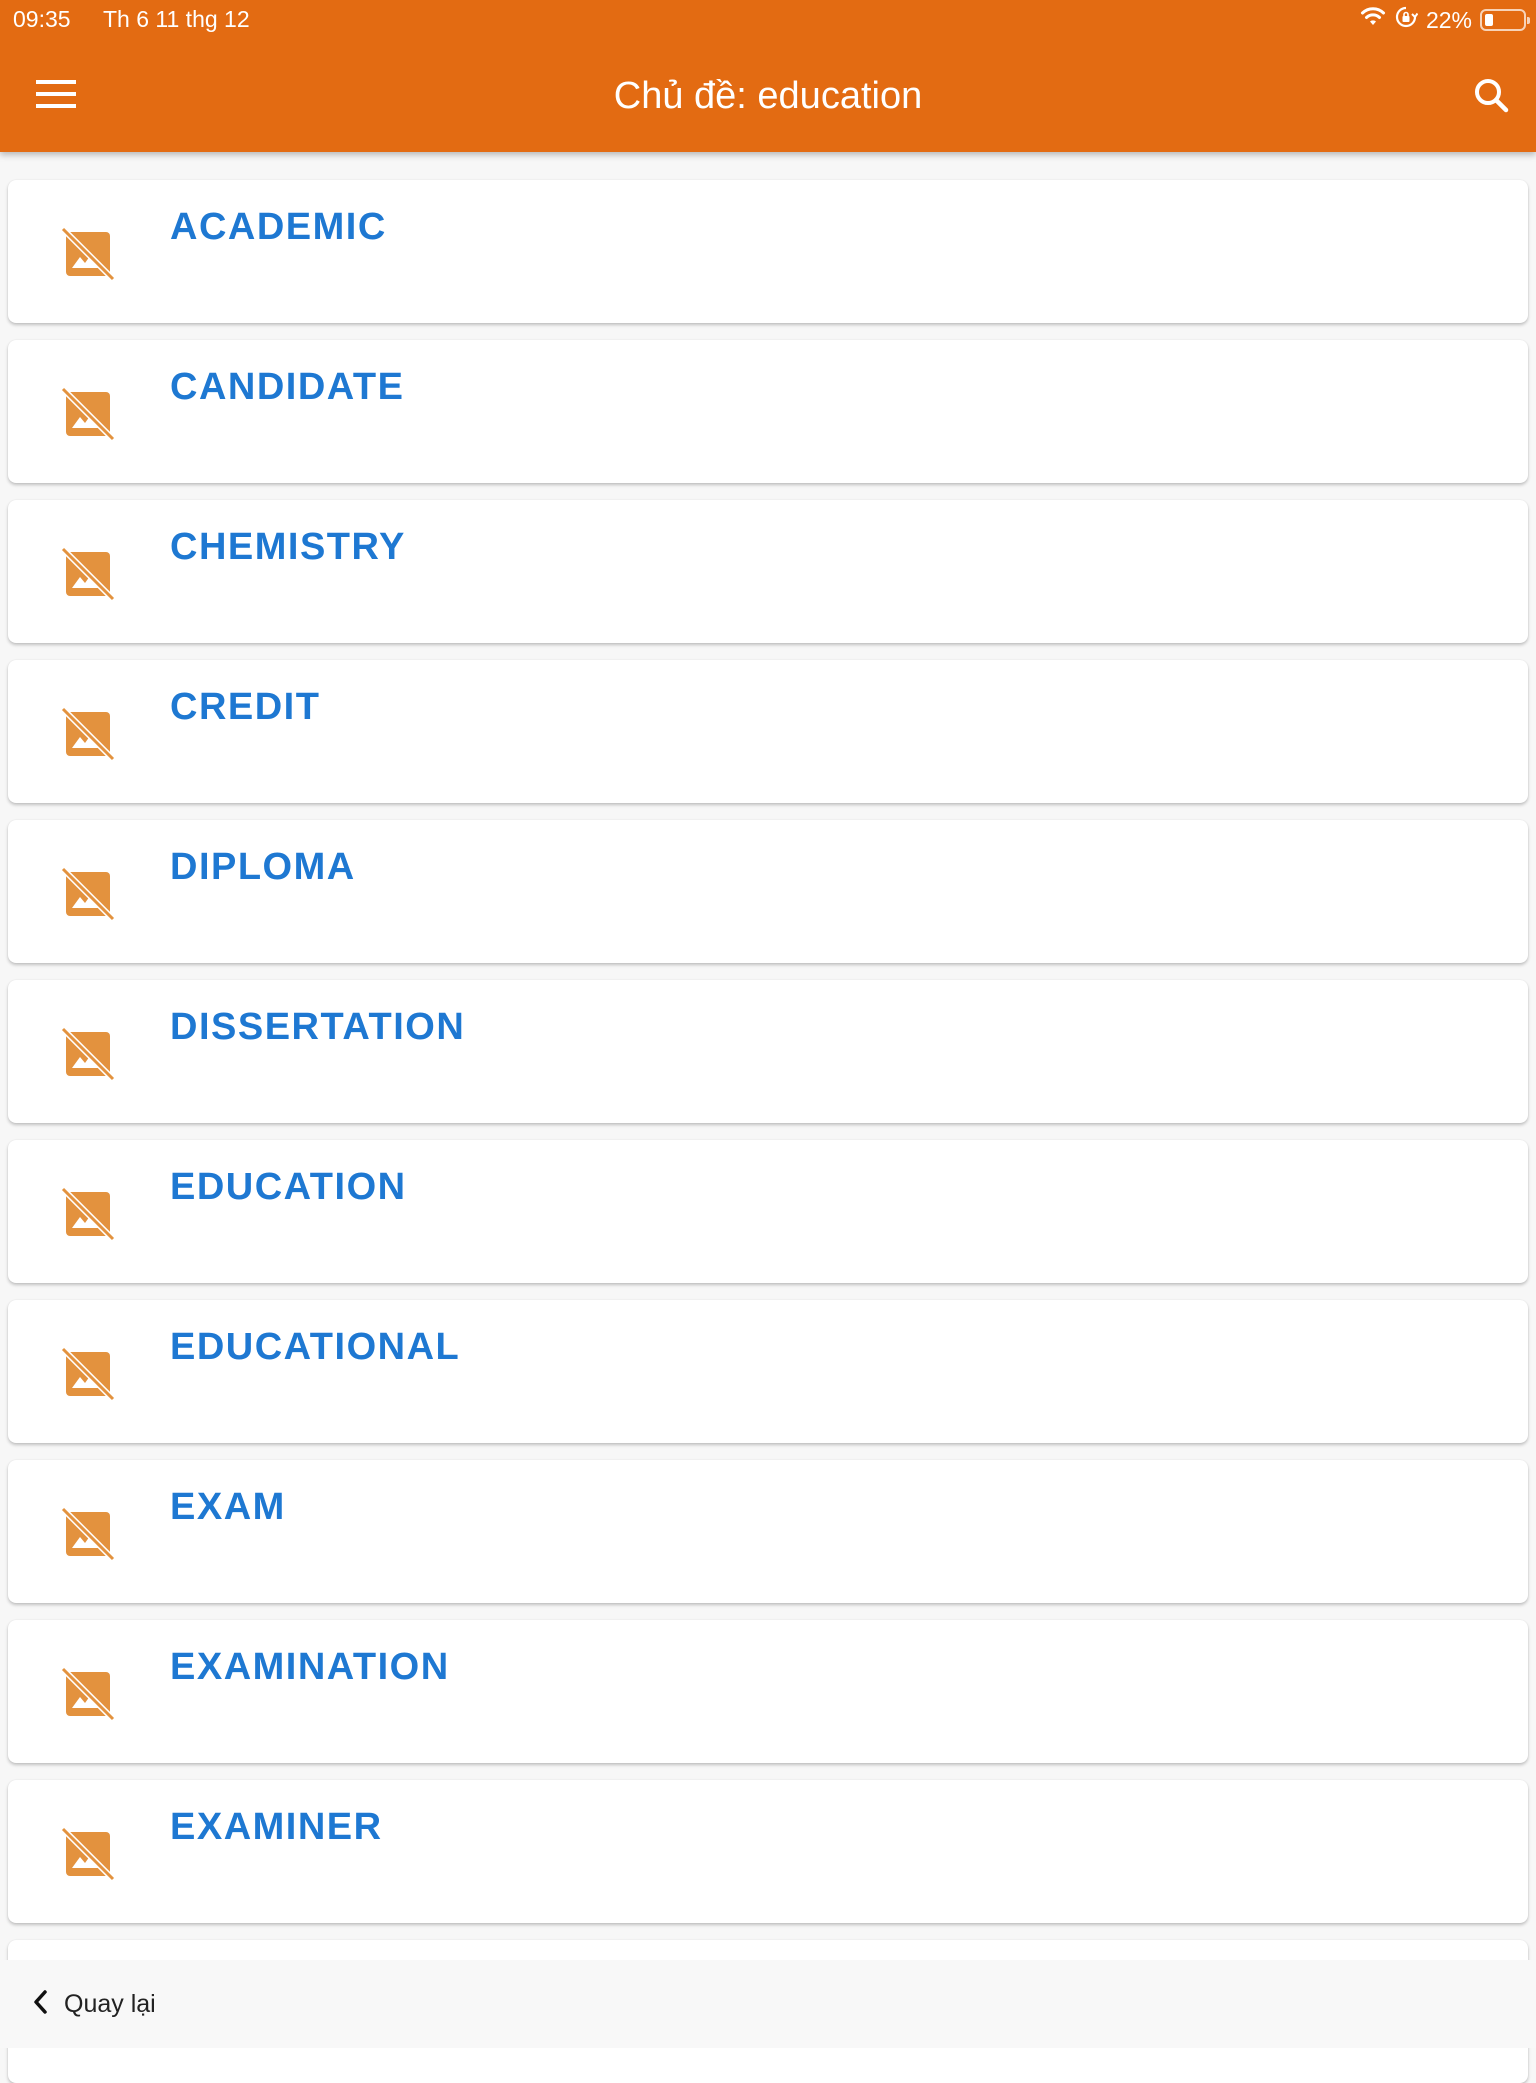 The width and height of the screenshot is (1536, 2083). Describe the element at coordinates (768, 20) in the screenshot. I see `status-bar: 09:35 Th 6 11 thg 12 22%` at that location.